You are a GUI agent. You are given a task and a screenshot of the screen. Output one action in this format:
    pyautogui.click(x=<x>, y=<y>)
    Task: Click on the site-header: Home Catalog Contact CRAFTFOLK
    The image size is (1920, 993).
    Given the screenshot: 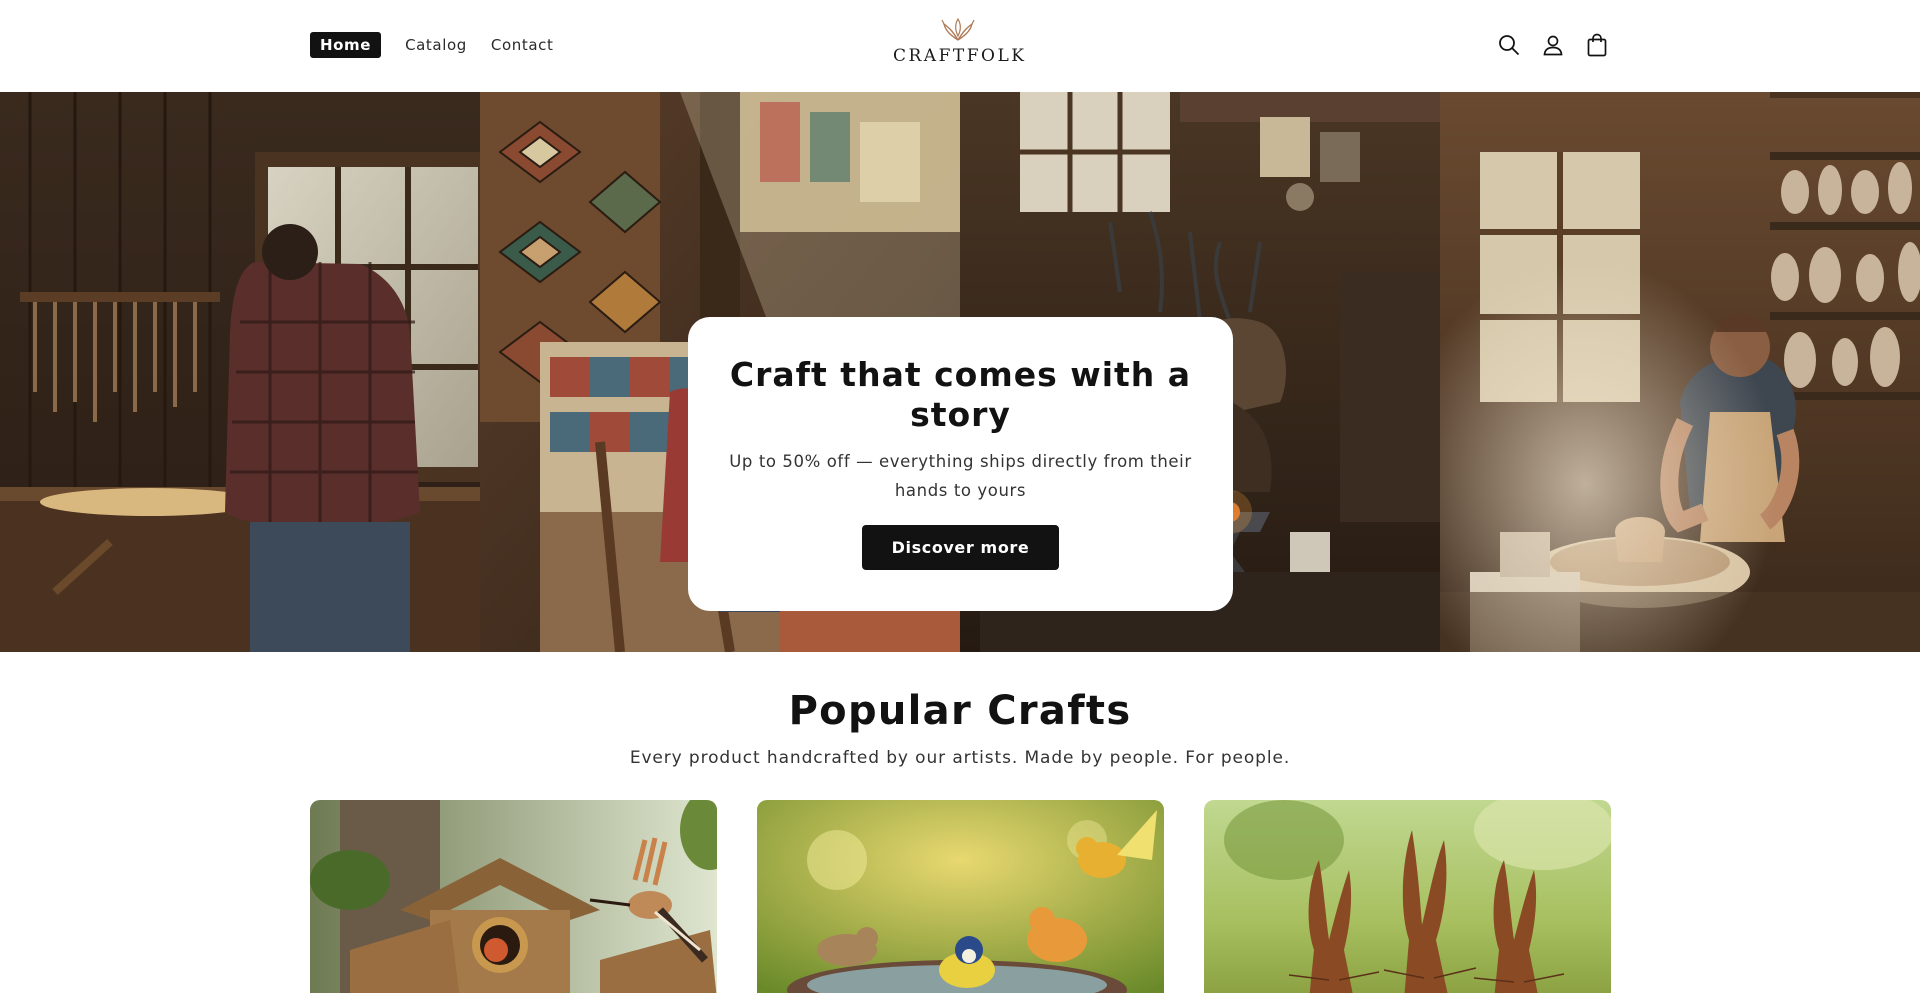 What is the action you would take?
    pyautogui.click(x=960, y=46)
    